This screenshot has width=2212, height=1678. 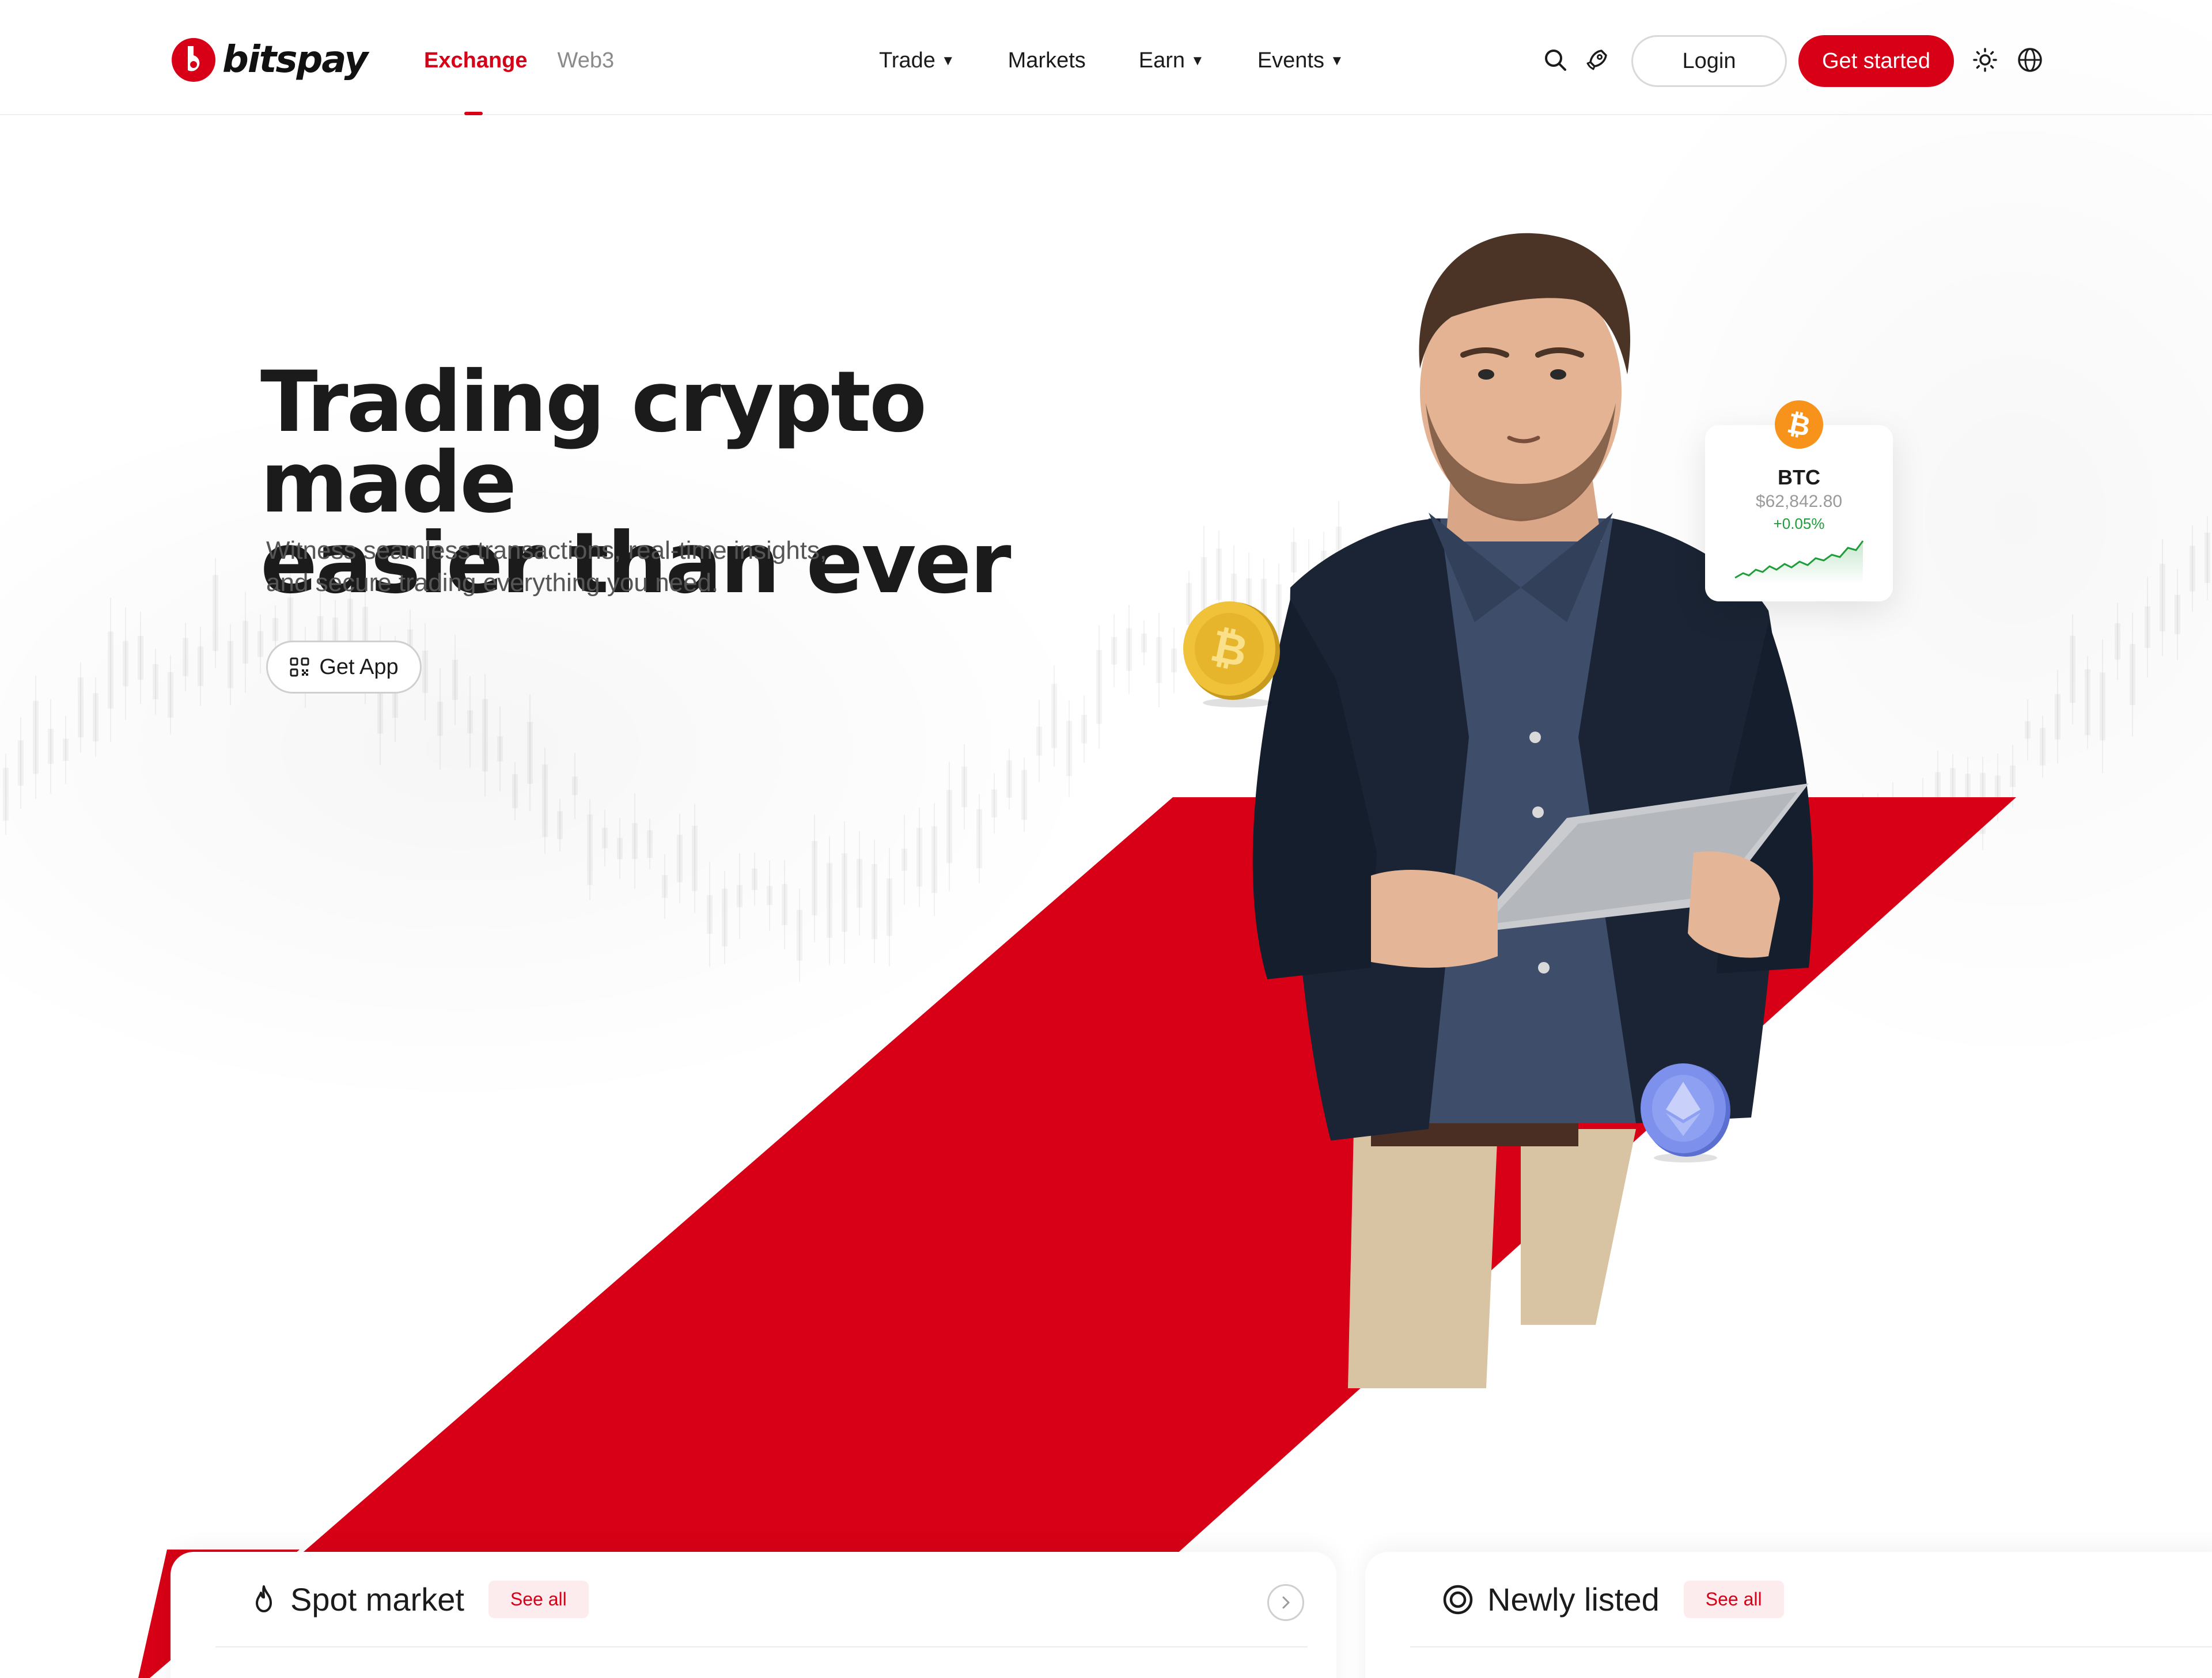 I want to click on chevron-right-icon, so click(x=1286, y=1602).